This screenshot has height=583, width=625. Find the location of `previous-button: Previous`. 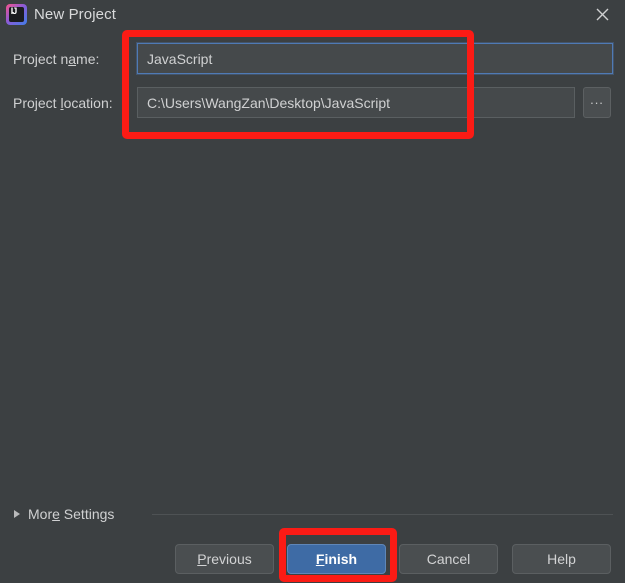

previous-button: Previous is located at coordinates (224, 559).